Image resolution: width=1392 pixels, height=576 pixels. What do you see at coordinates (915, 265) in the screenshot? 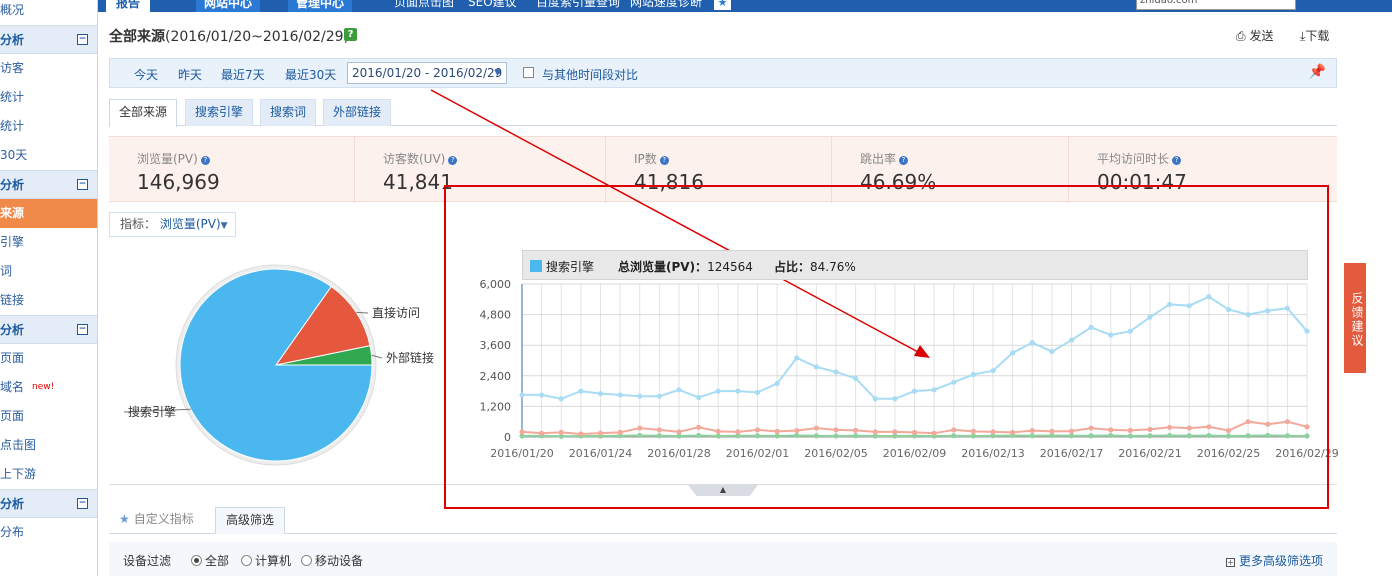
I see `chart-tooltip: 搜索引擎 总浏览量(PV)：124564 占比：84.76%` at bounding box center [915, 265].